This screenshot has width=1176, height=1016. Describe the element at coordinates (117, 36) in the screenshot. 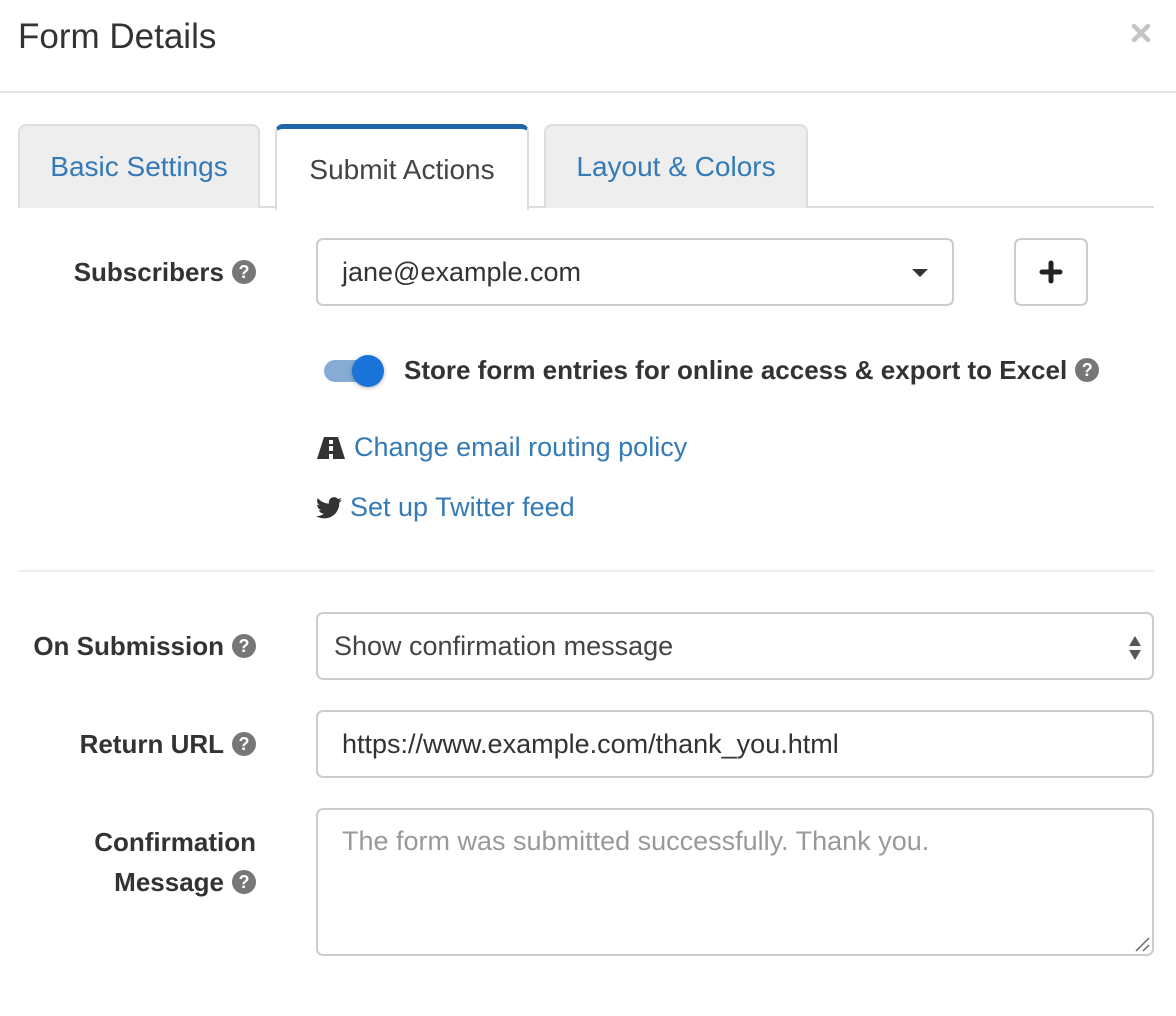

I see `modal-title: Form Details` at that location.